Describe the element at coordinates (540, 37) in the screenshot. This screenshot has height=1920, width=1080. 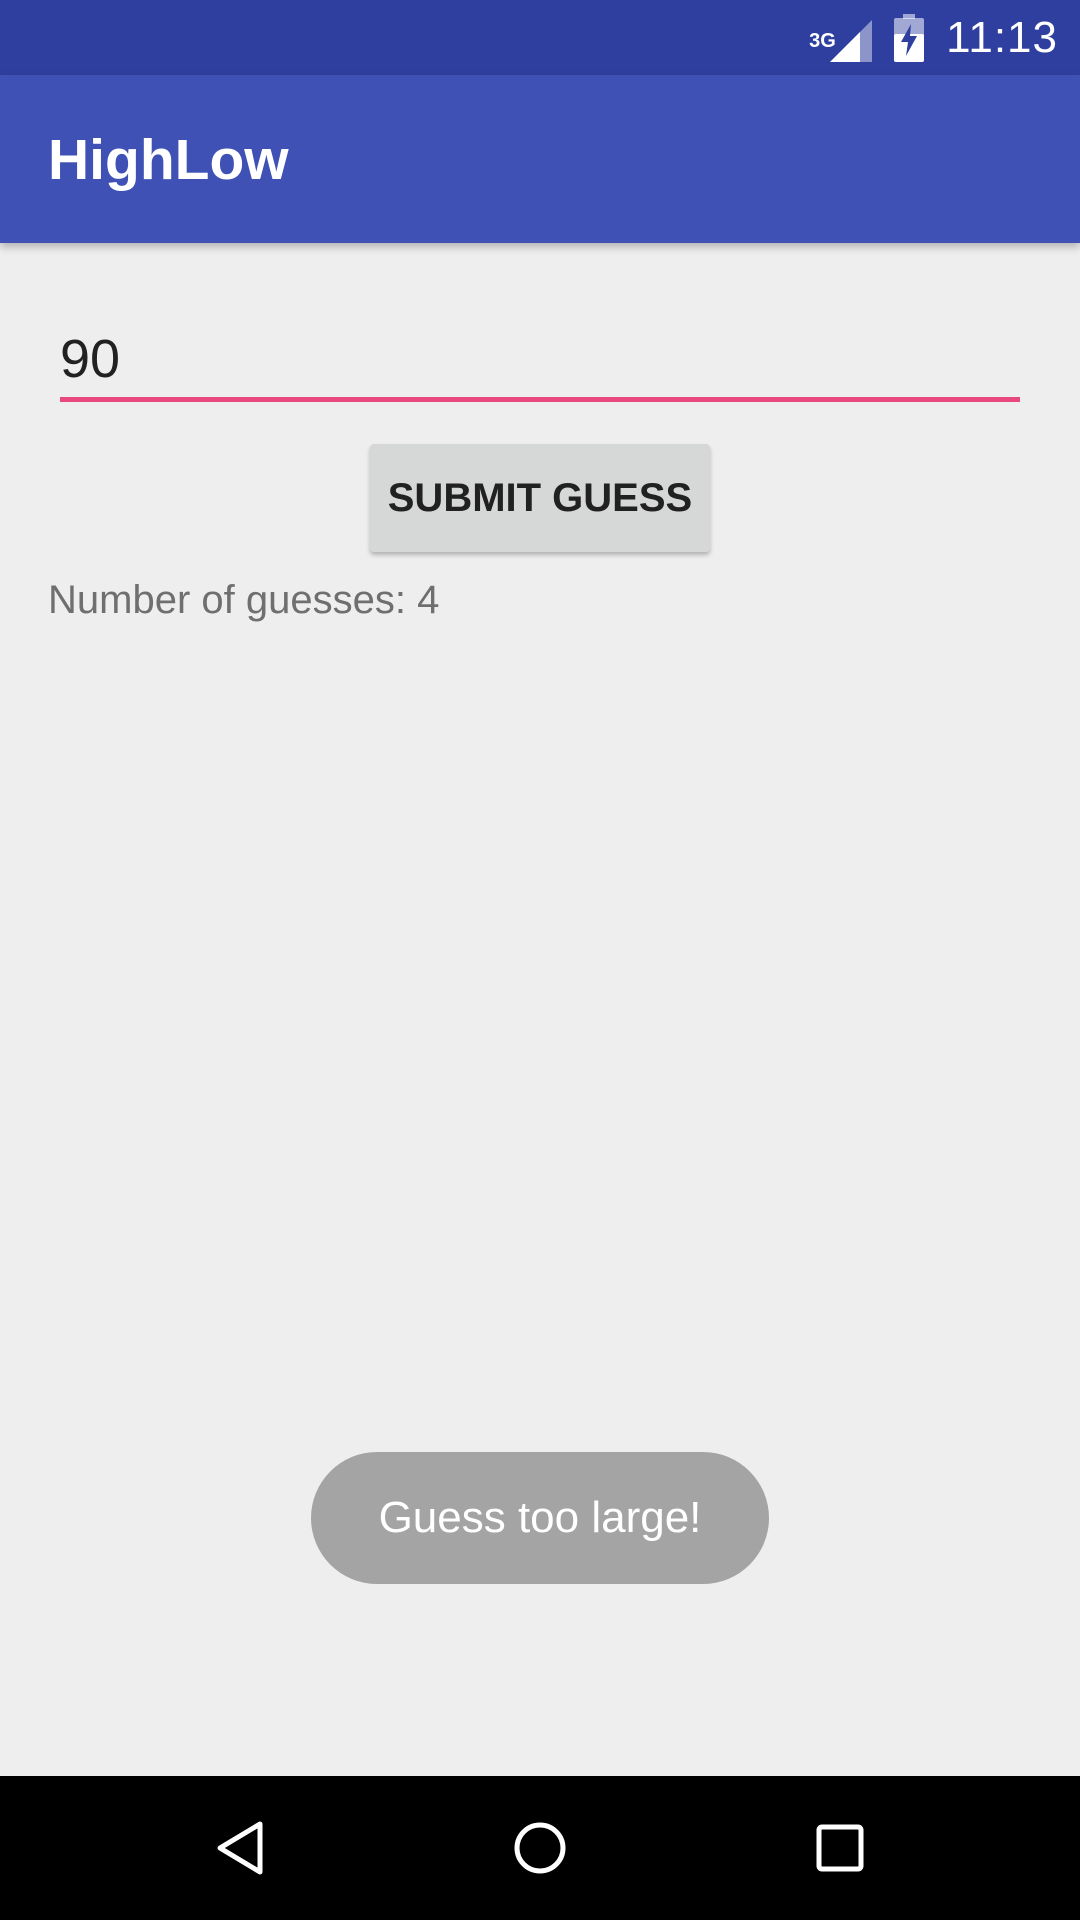
I see `status-bar: 3G 11:13` at that location.